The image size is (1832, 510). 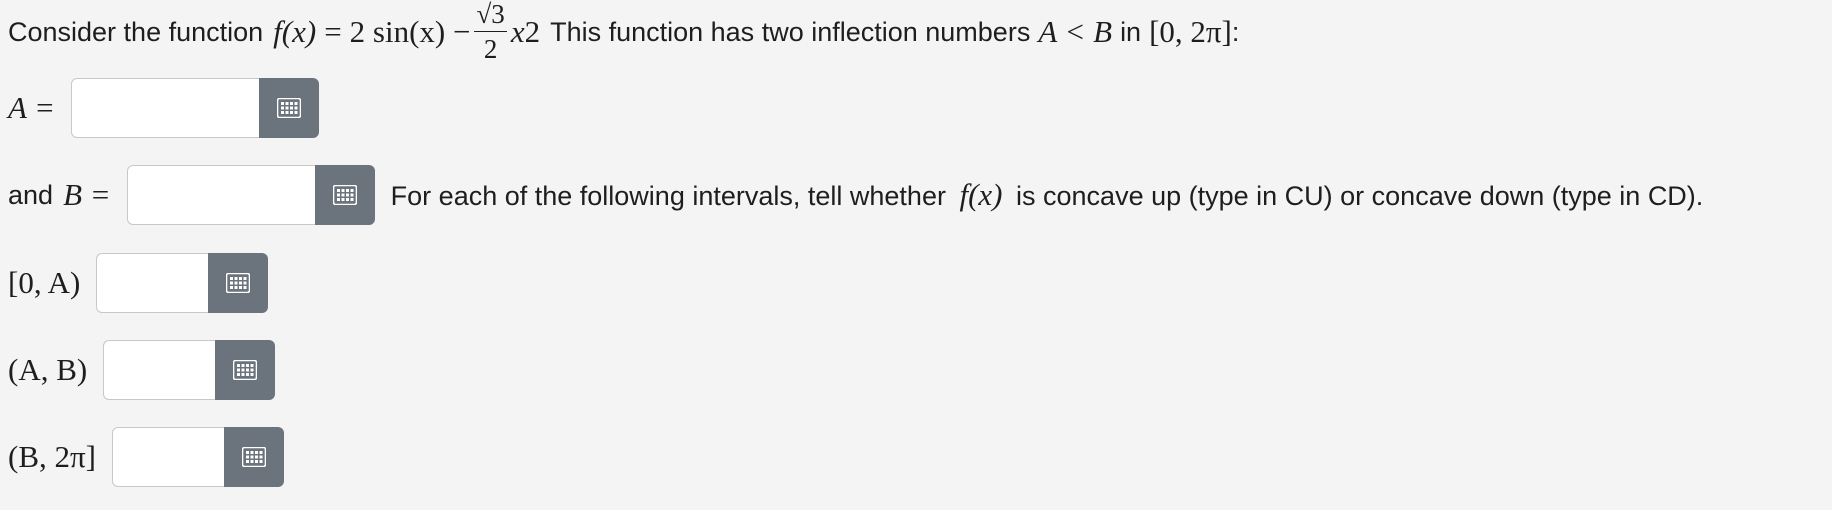 I want to click on question-intro: Consider the function, so click(x=136, y=31).